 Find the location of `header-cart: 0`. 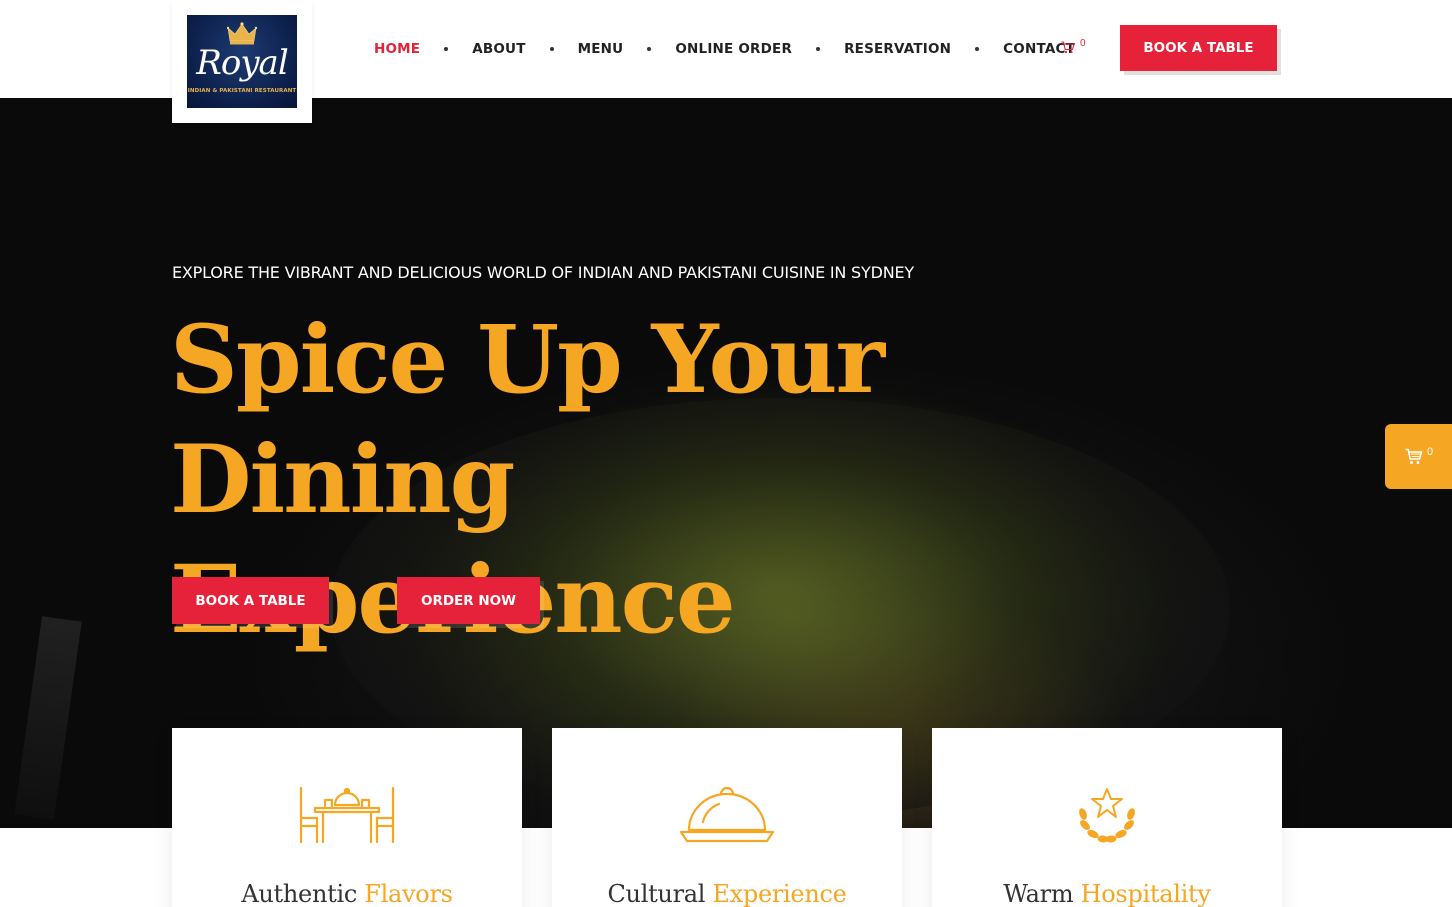

header-cart: 0 is located at coordinates (1076, 48).